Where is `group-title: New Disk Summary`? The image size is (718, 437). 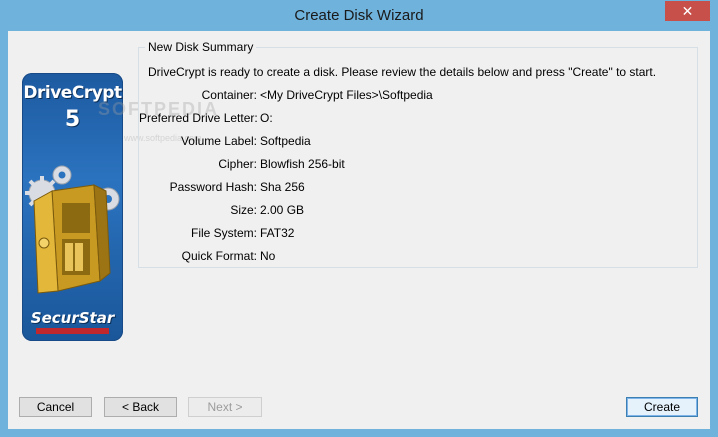
group-title: New Disk Summary is located at coordinates (201, 47).